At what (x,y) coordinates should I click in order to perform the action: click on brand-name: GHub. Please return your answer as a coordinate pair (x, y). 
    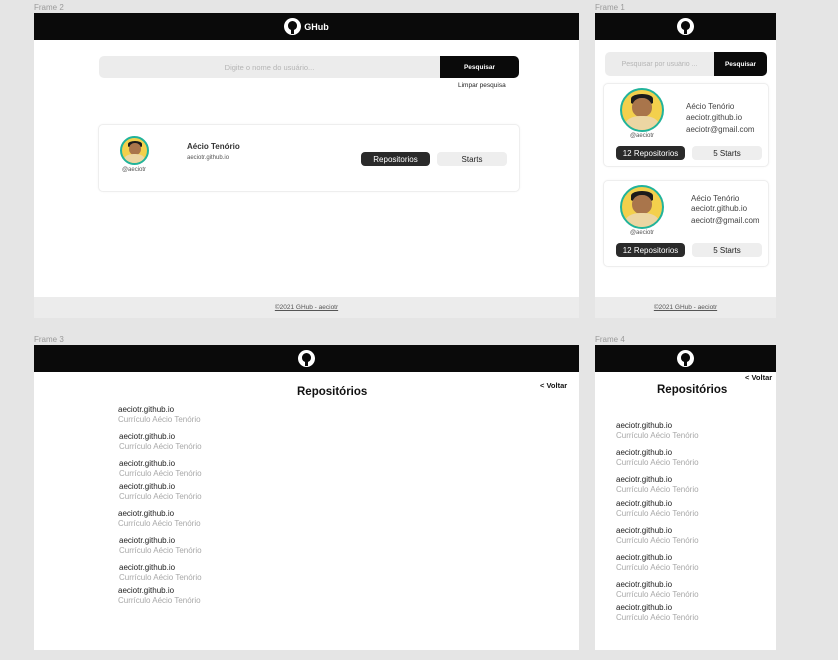
    Looking at the image, I should click on (316, 26).